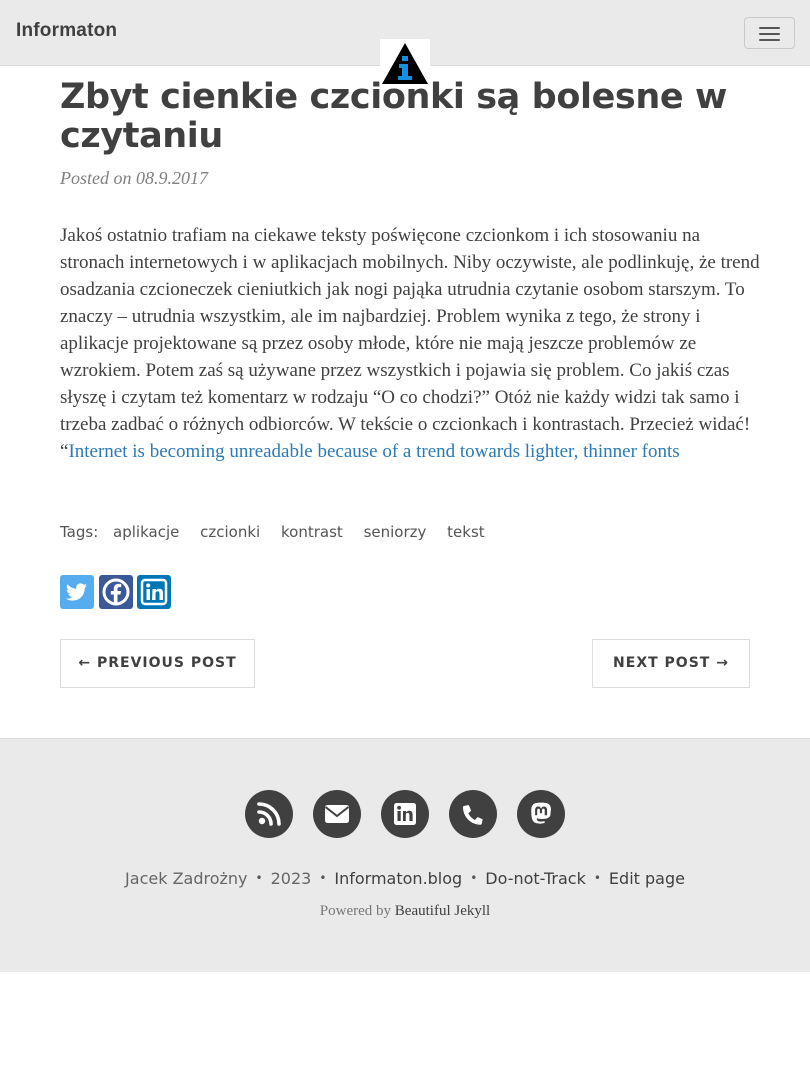 The image size is (810, 1080). Describe the element at coordinates (116, 592) in the screenshot. I see `facebook-icon` at that location.